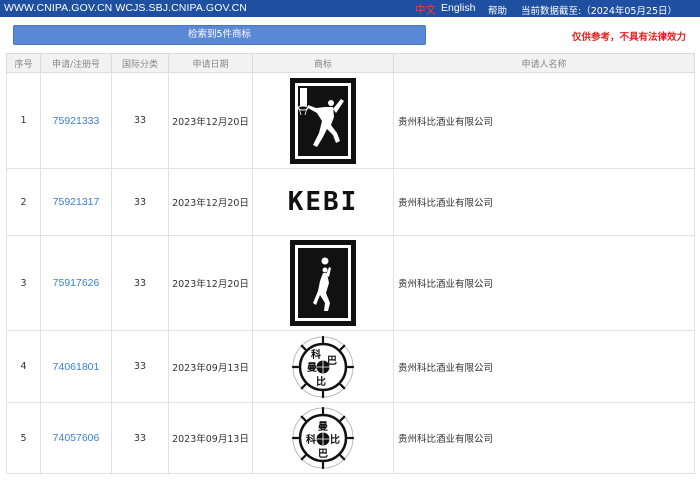 The image size is (700, 481). Describe the element at coordinates (23, 120) in the screenshot. I see `row-index: 1` at that location.